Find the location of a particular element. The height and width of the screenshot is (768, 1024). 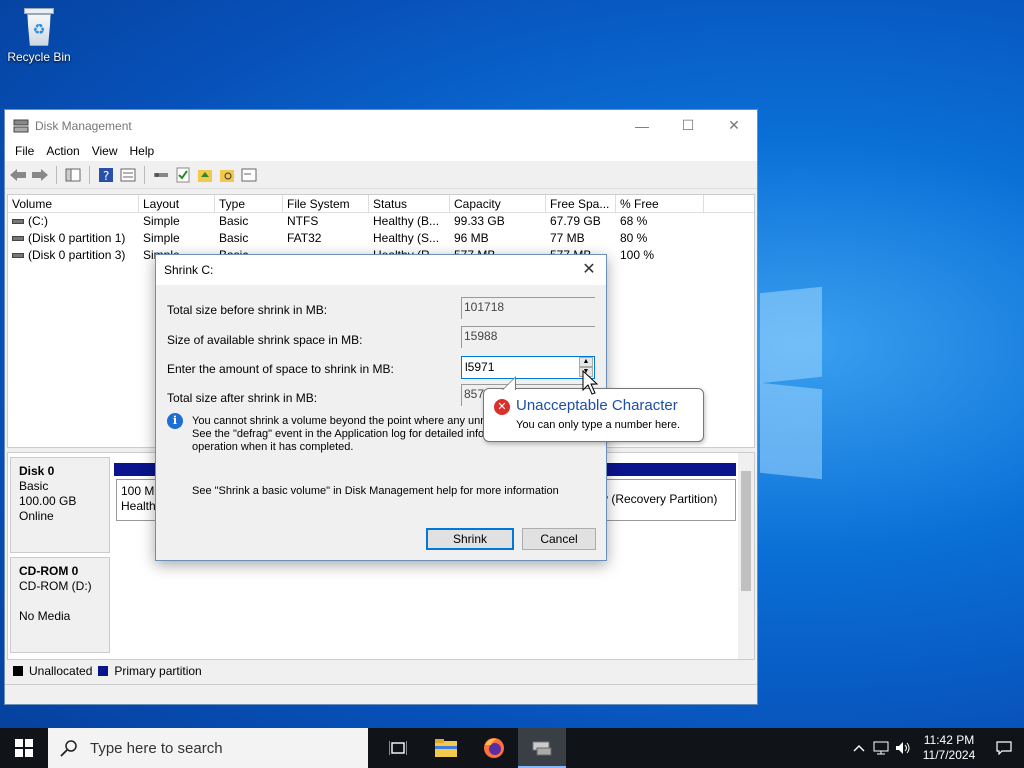

balloon-title: Unacceptable Character is located at coordinates (597, 405).